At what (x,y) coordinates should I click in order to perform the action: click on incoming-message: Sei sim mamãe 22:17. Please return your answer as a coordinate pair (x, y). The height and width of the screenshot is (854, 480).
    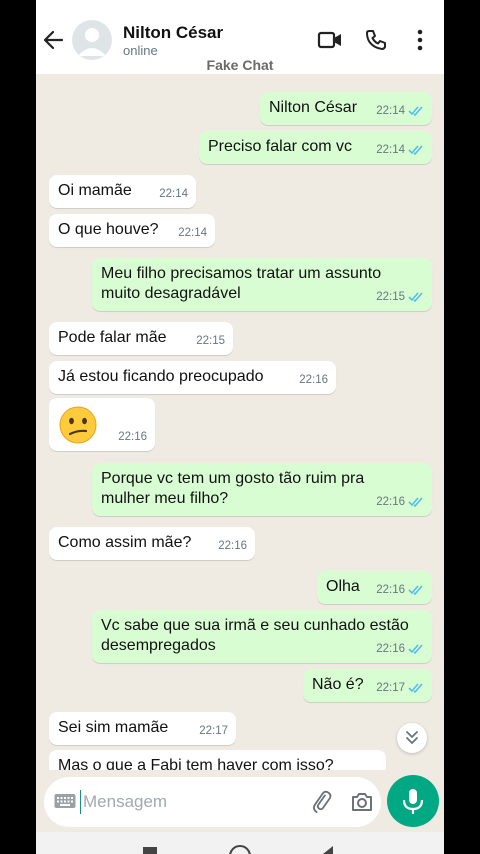
    Looking at the image, I should click on (142, 728).